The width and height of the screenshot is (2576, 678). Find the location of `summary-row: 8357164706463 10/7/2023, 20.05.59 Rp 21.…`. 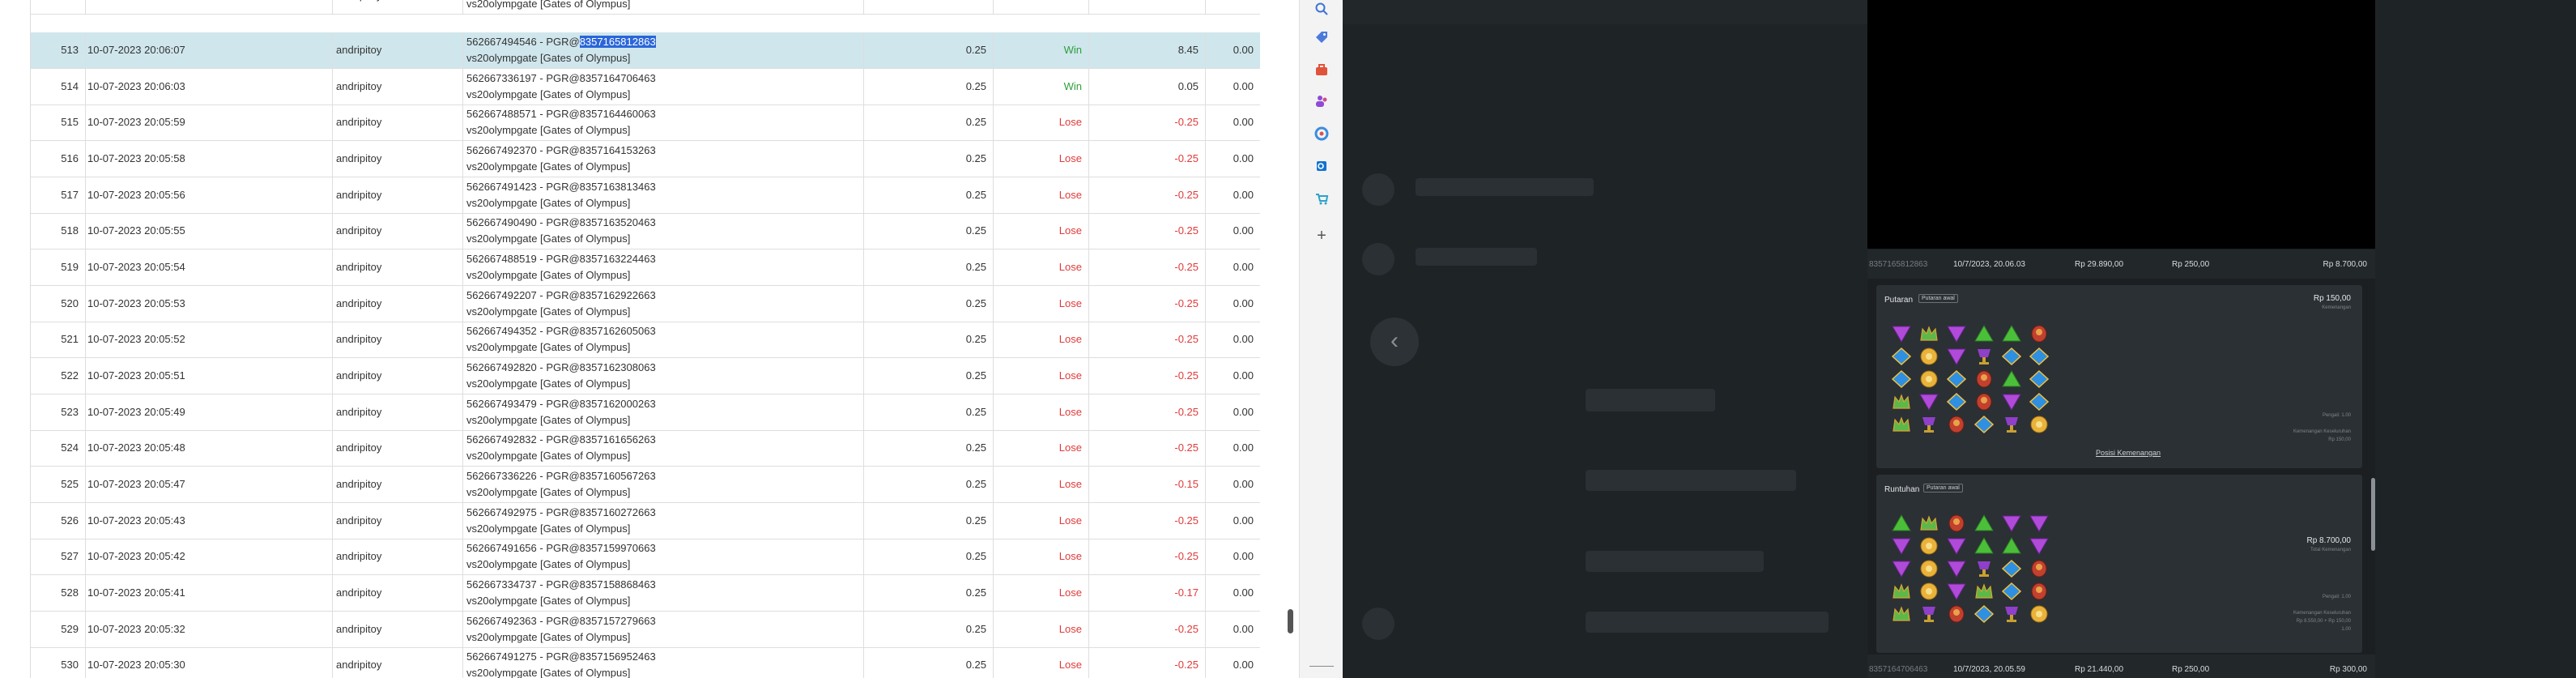

summary-row: 8357164706463 10/7/2023, 20.05.59 Rp 21.… is located at coordinates (2121, 666).